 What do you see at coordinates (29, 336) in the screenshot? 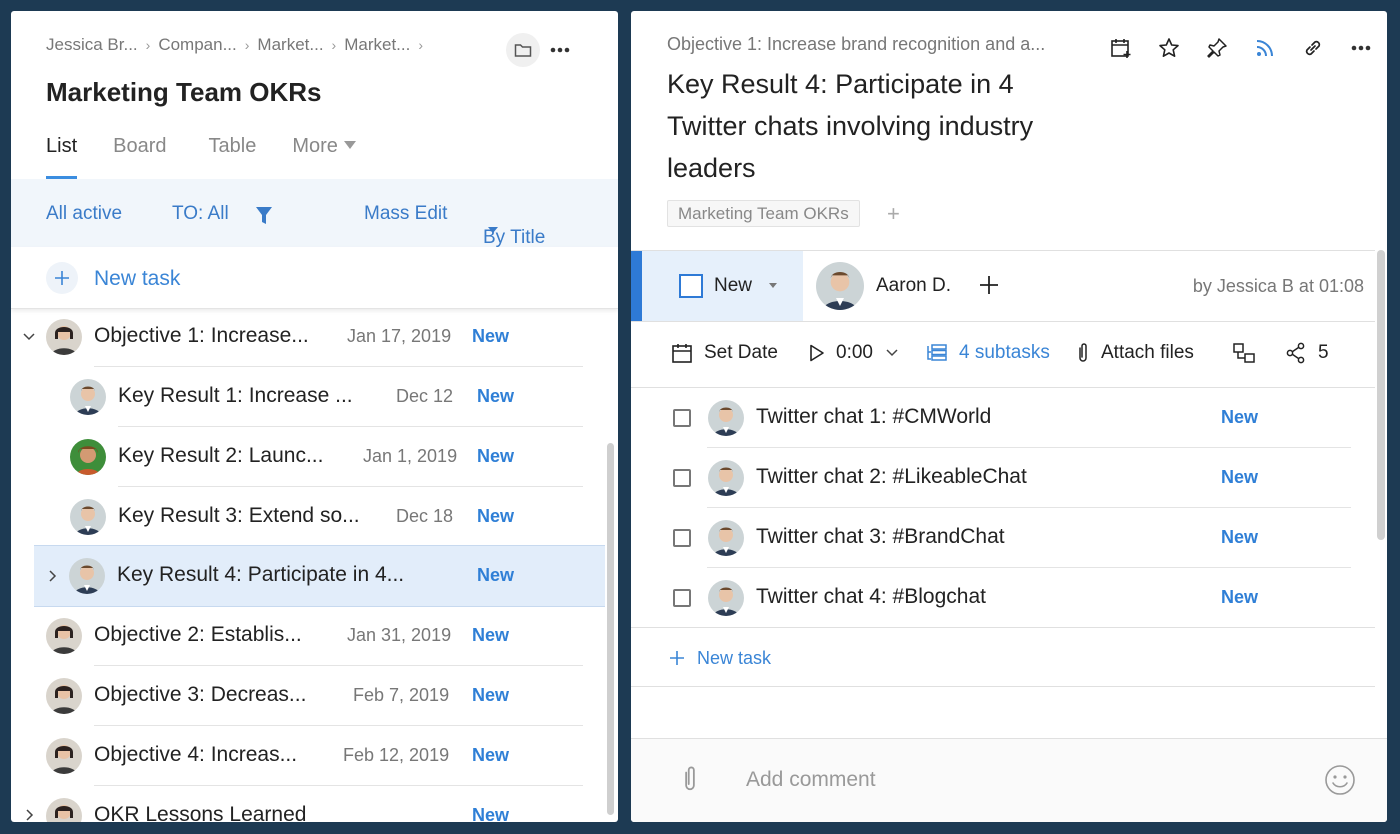
I see `chevron-down-icon` at bounding box center [29, 336].